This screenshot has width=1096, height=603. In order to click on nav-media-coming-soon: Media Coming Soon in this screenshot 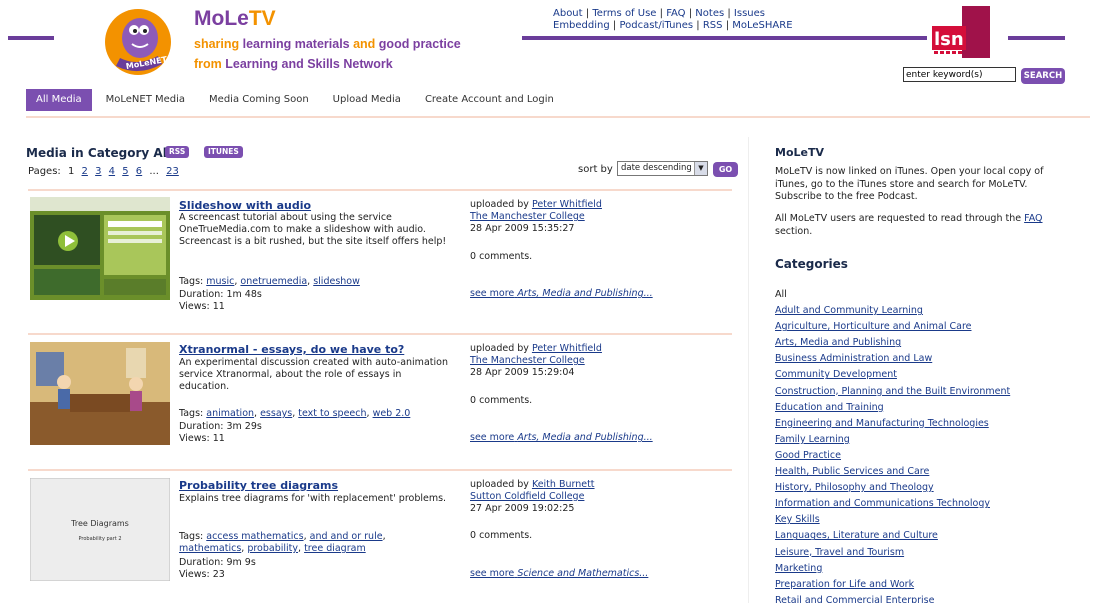, I will do `click(259, 100)`.